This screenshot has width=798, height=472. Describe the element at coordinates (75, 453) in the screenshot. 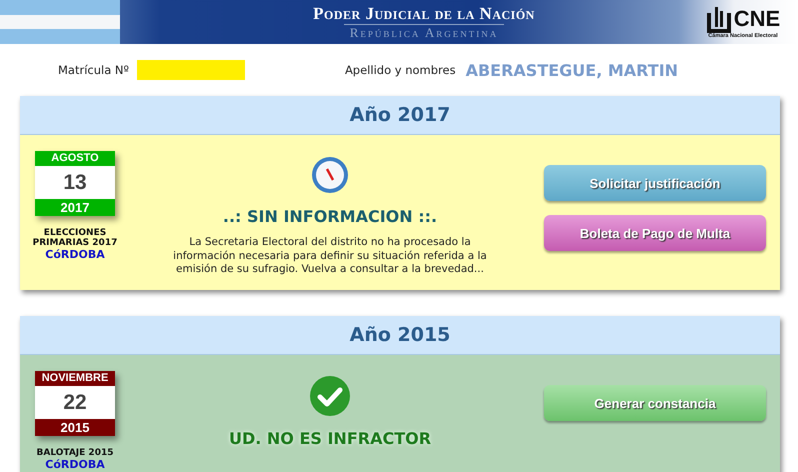

I see `election-name: BALOTAJE 2015` at that location.